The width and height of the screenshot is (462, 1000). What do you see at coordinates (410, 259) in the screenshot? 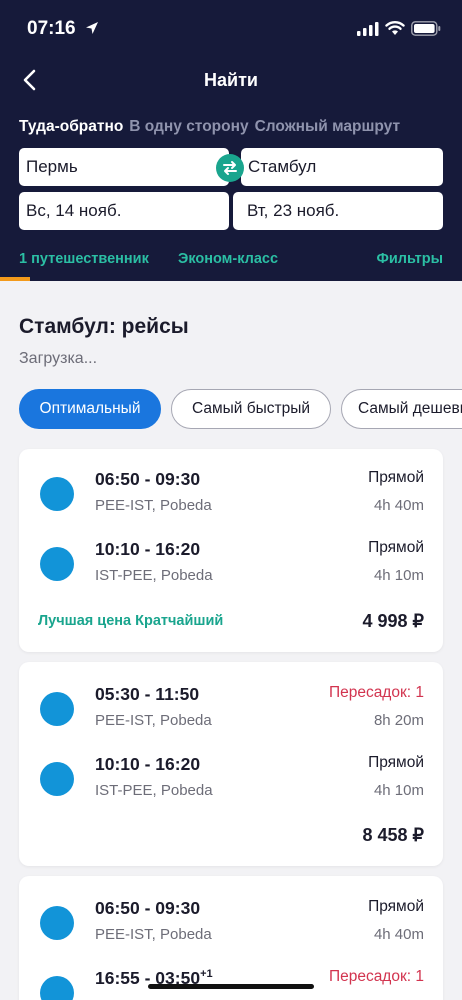
I see `filters-button: Фильтры` at bounding box center [410, 259].